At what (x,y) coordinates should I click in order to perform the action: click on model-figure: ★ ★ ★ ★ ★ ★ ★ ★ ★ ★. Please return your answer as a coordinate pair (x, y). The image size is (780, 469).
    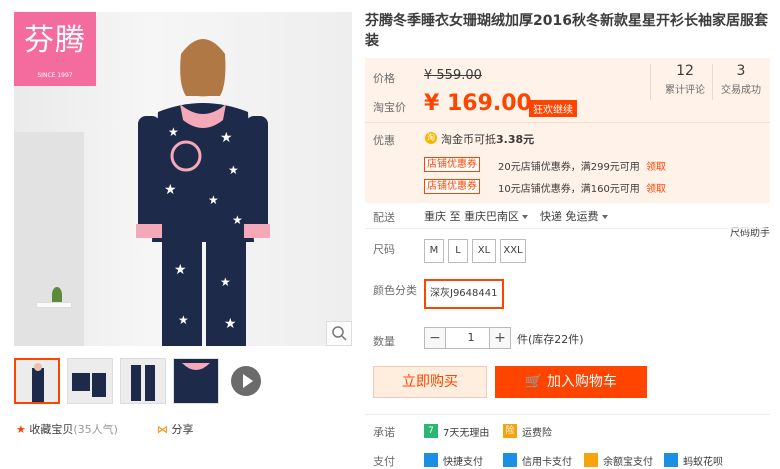
    Looking at the image, I should click on (203, 192).